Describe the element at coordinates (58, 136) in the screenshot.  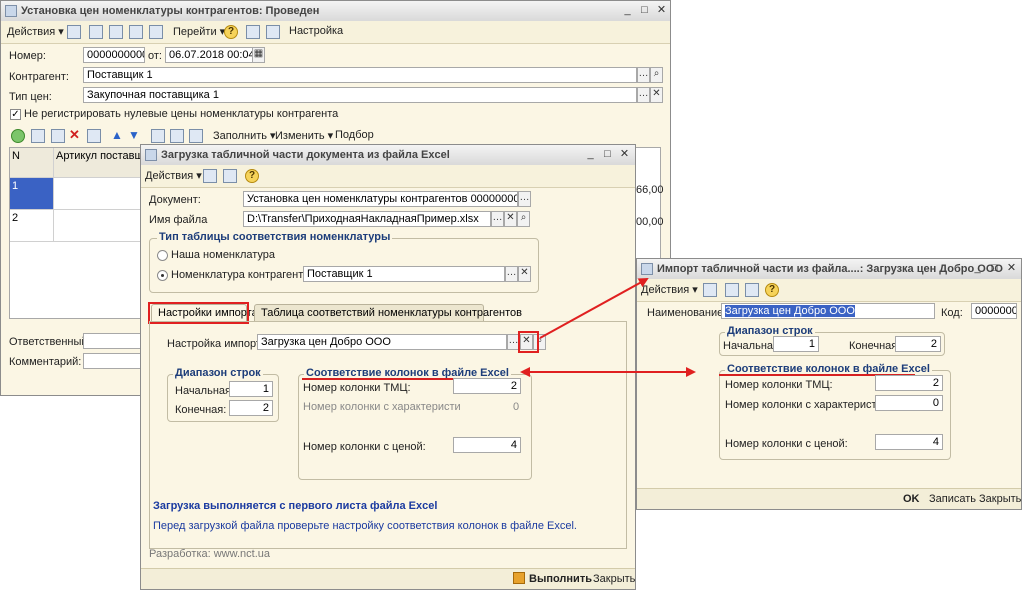
I see `edit-row-icon` at that location.